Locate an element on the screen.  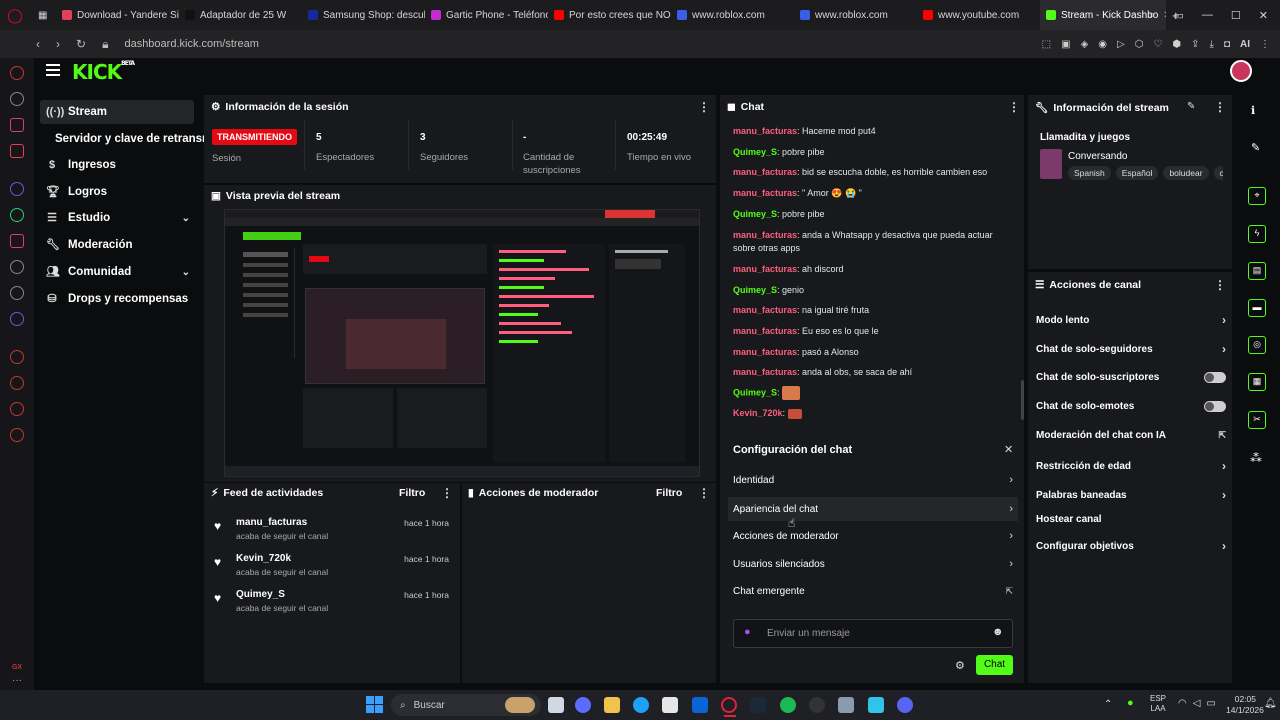
lightning-icon: ϟ is located at coordinates (1257, 234).